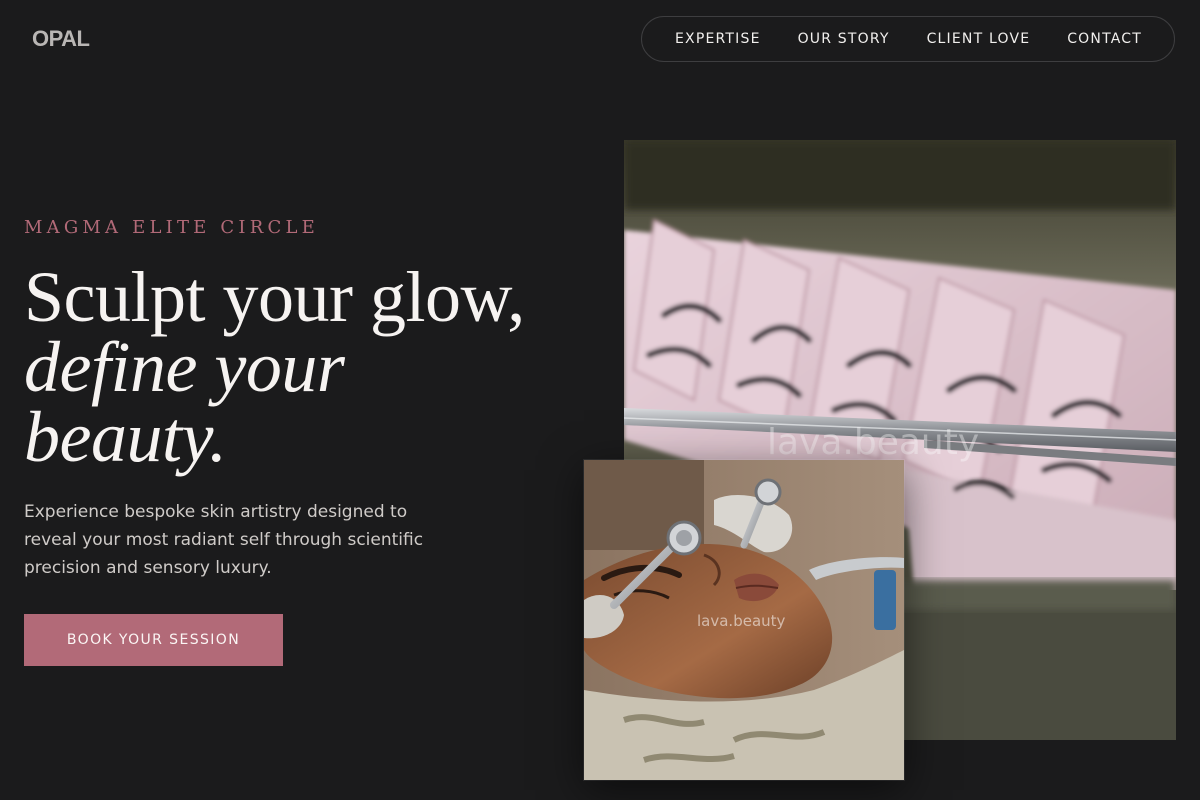  Describe the element at coordinates (125, 437) in the screenshot. I see `headline-line-3: beauty.` at that location.